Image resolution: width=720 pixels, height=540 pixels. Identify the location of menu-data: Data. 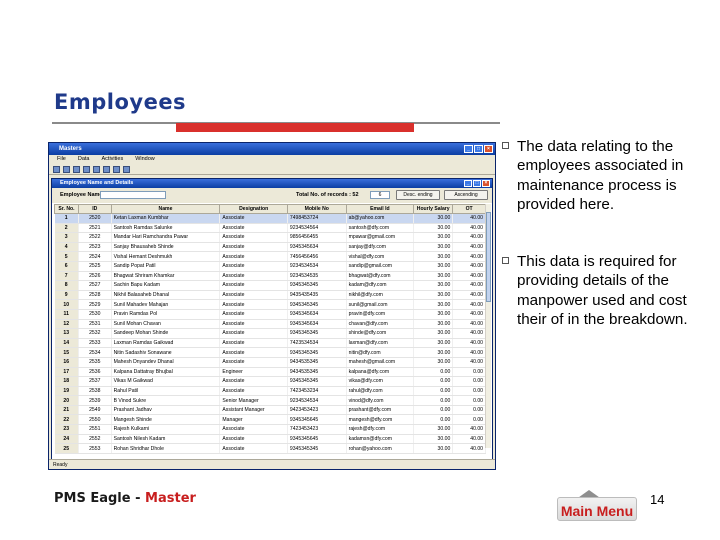
(84, 159).